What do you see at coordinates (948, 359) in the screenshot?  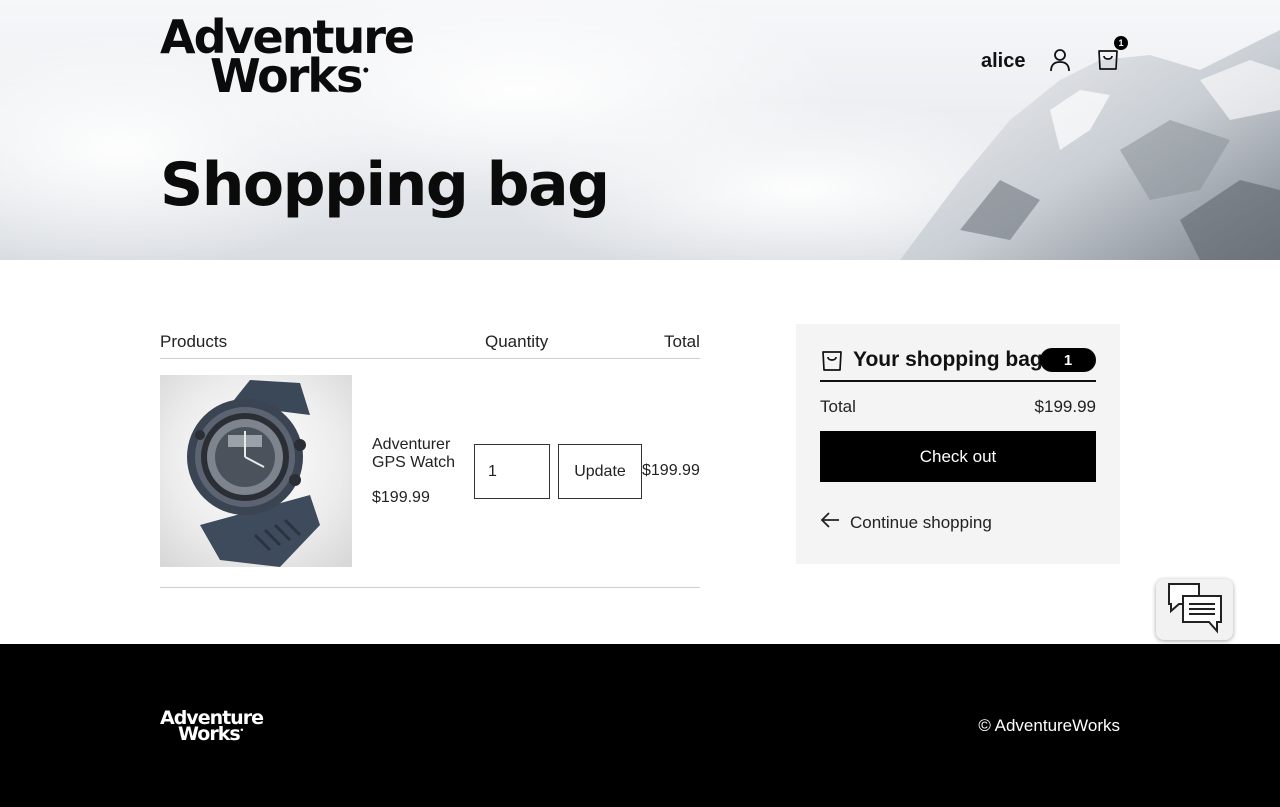 I see `summary-title: Your shopping bag` at bounding box center [948, 359].